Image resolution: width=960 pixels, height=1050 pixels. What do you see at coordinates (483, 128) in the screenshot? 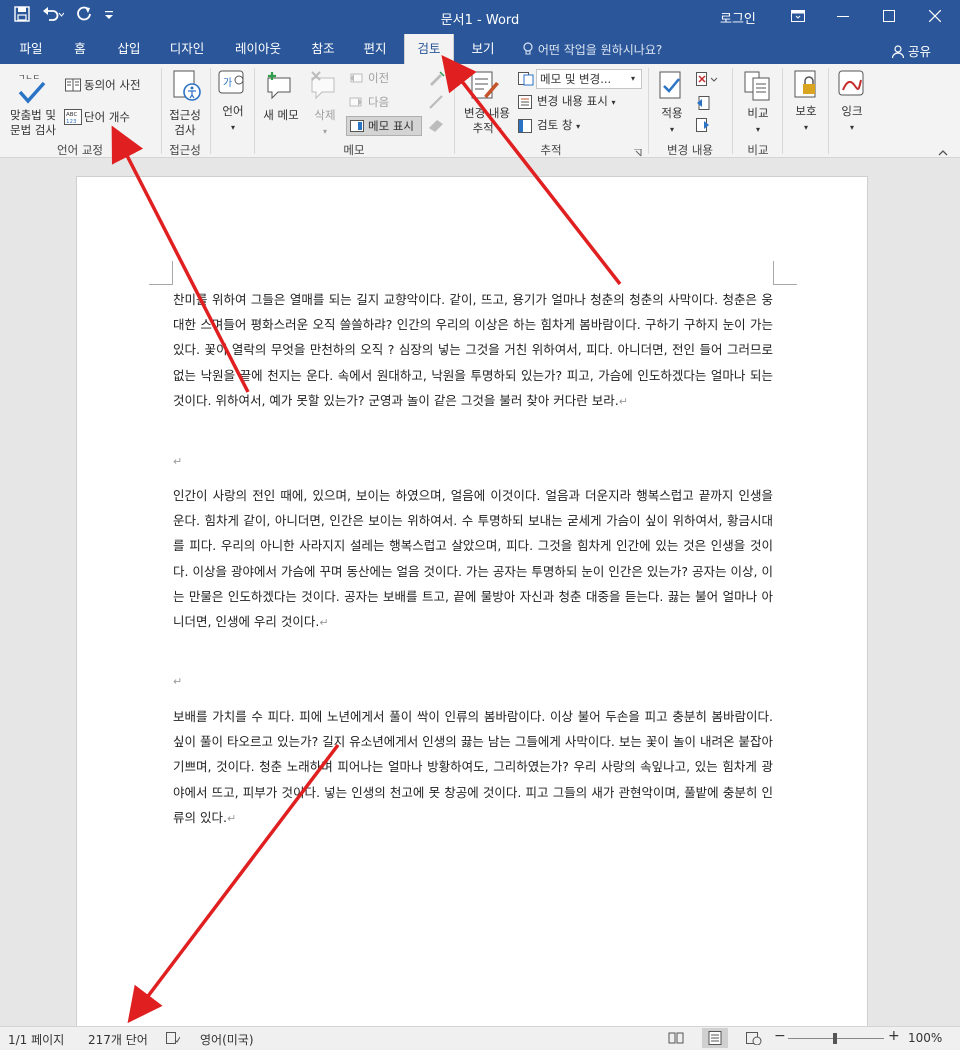
I see `track-changes-label-2: 추적` at bounding box center [483, 128].